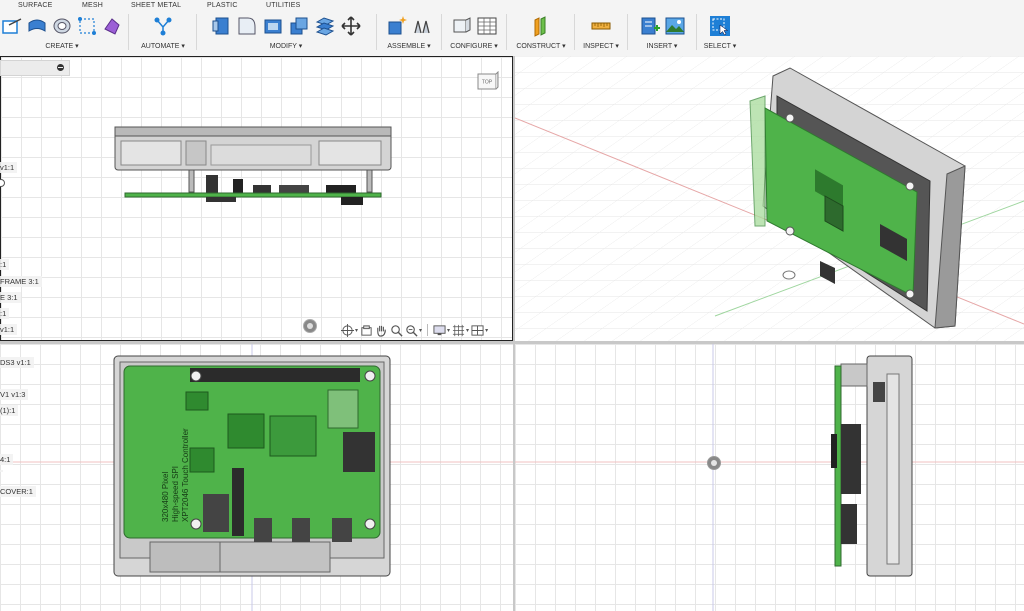  Describe the element at coordinates (185, 475) in the screenshot. I see `board-text-touch: XPT2046 Touch Controller` at that location.